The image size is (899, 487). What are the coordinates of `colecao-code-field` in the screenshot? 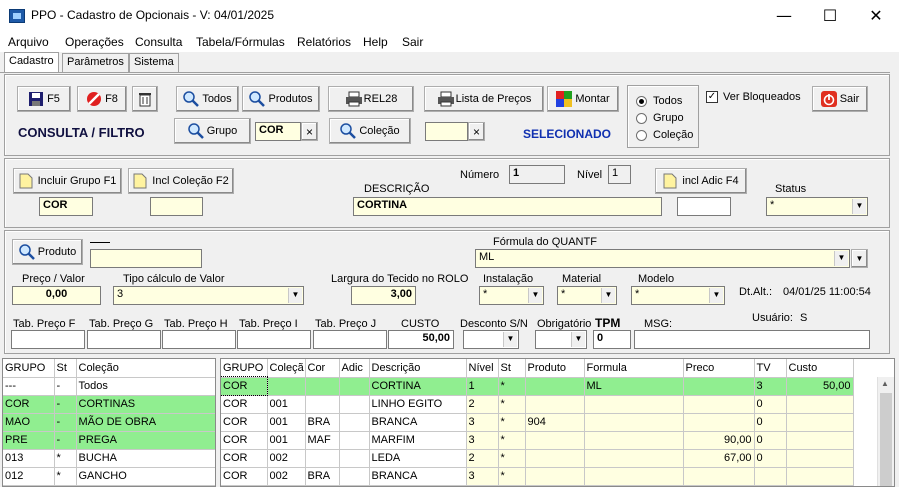 It's located at (176, 206).